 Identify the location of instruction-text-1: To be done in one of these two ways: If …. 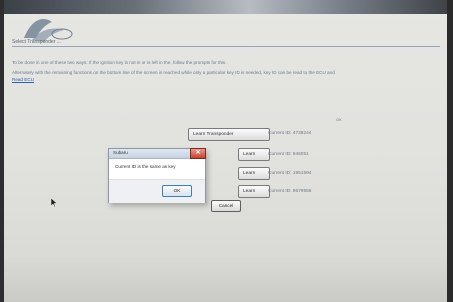
(119, 62).